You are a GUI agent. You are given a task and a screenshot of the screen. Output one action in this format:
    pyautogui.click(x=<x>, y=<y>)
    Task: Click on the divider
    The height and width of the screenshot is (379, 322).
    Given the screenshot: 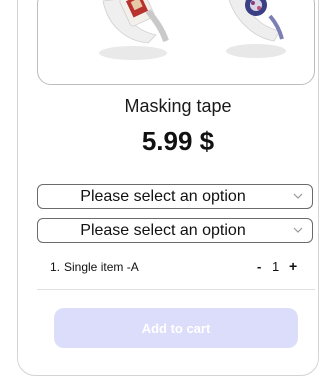 What is the action you would take?
    pyautogui.click(x=176, y=289)
    